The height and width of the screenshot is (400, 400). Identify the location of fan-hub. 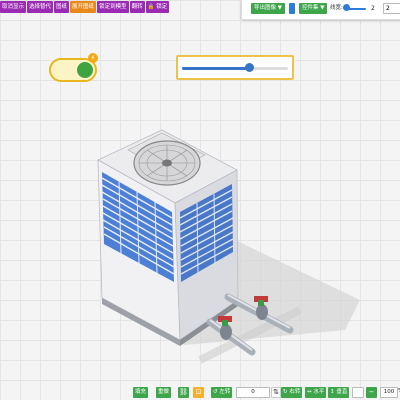
(167, 163).